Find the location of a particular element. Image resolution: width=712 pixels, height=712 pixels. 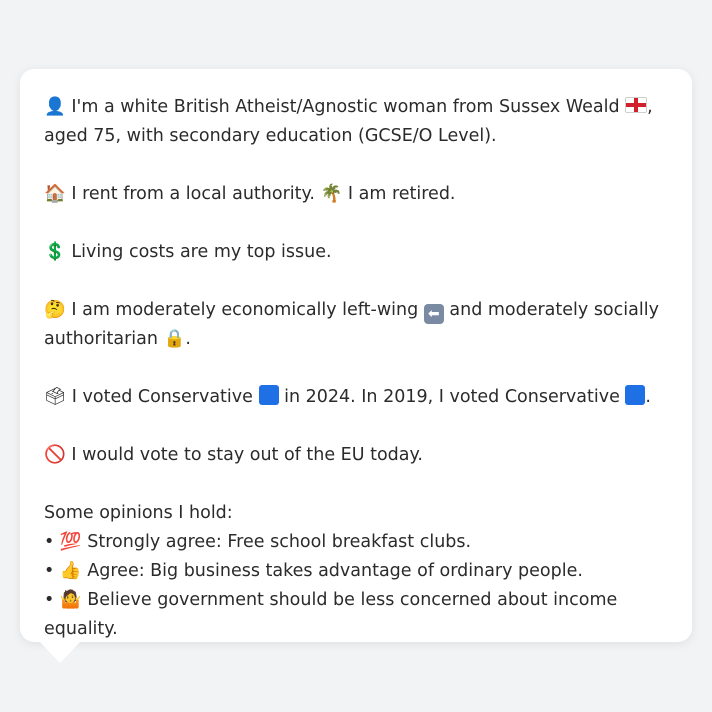

no-entry-icon: 🚫 is located at coordinates (55, 455).